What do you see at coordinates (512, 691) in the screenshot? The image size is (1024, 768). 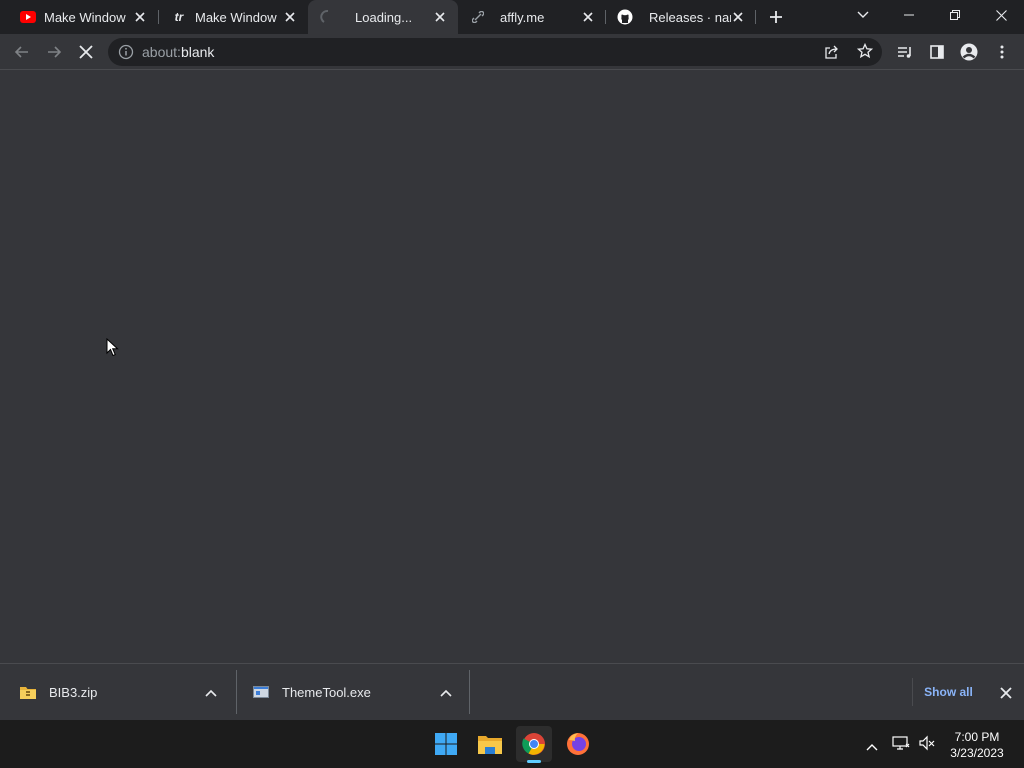 I see `download-bar: BIB3.zip ThemeTool.exe Show all` at bounding box center [512, 691].